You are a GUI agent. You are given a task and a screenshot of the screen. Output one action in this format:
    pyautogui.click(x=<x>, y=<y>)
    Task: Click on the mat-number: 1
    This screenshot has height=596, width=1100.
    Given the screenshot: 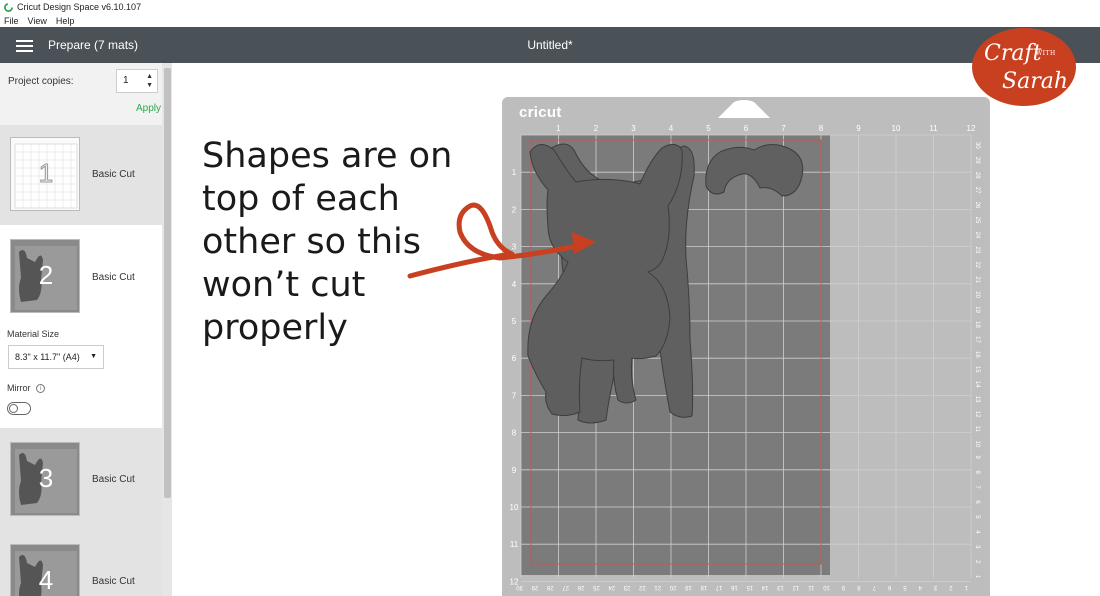 What is the action you would take?
    pyautogui.click(x=46, y=173)
    